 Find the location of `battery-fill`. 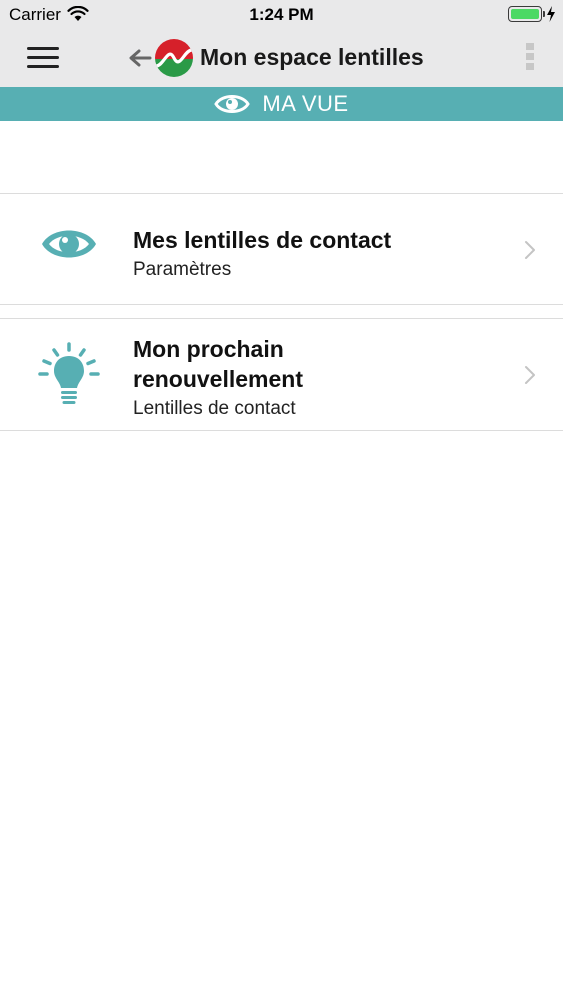

battery-fill is located at coordinates (525, 14).